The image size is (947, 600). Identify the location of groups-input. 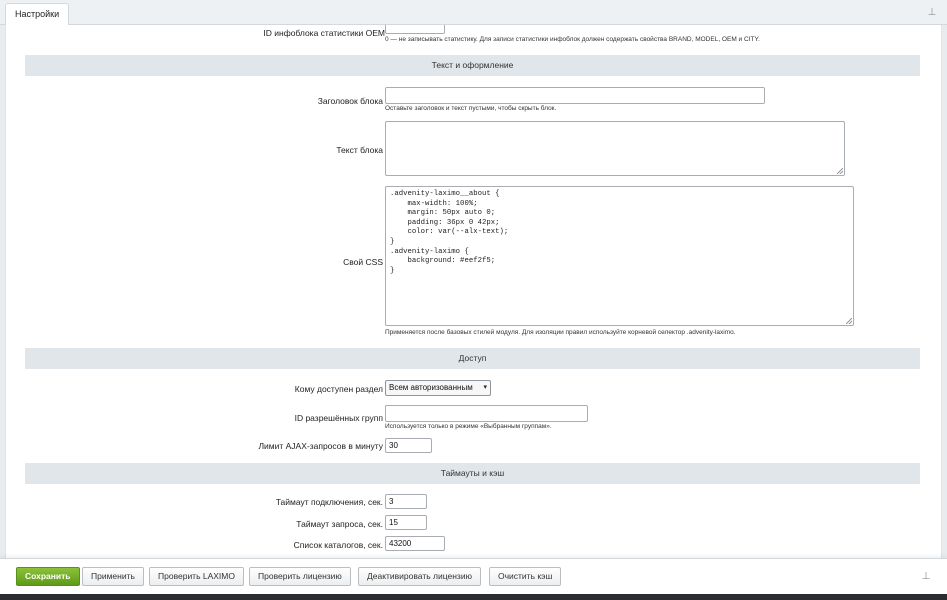
(486, 413).